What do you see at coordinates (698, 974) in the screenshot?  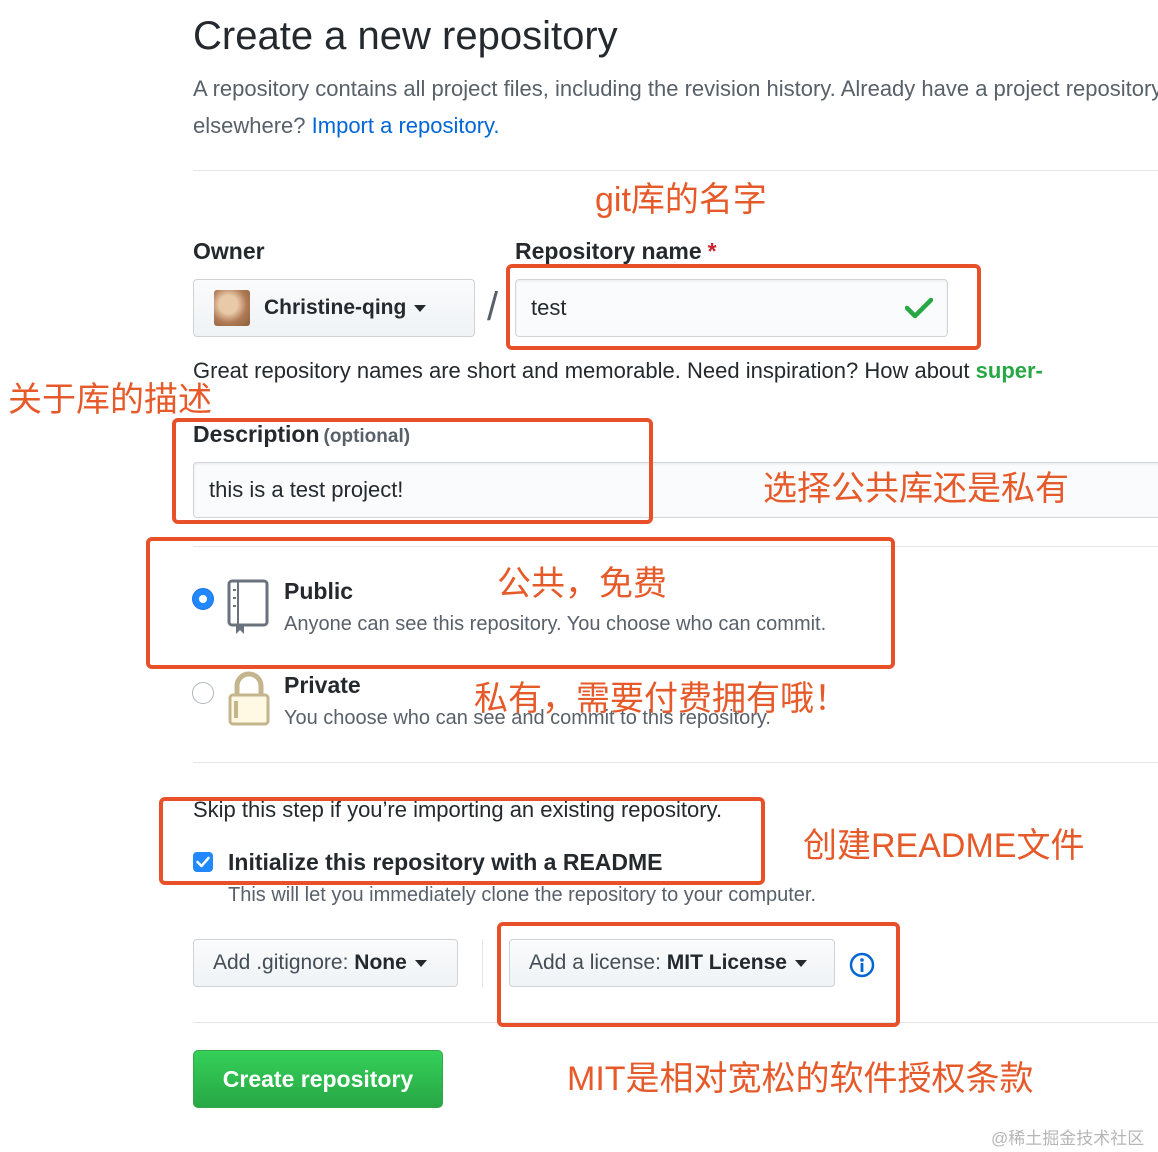 I see `annotation-box-license` at bounding box center [698, 974].